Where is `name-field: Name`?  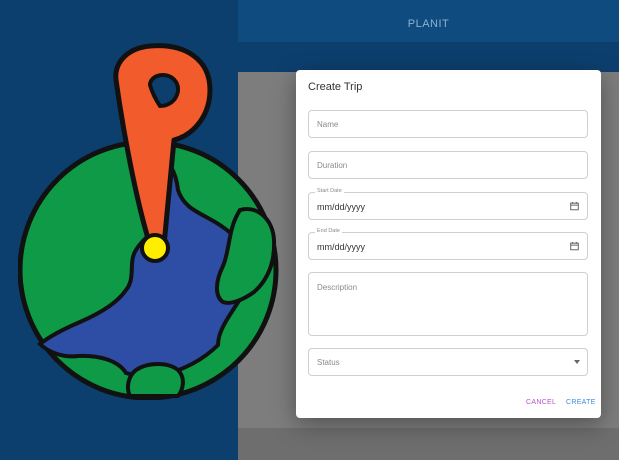 name-field: Name is located at coordinates (448, 124).